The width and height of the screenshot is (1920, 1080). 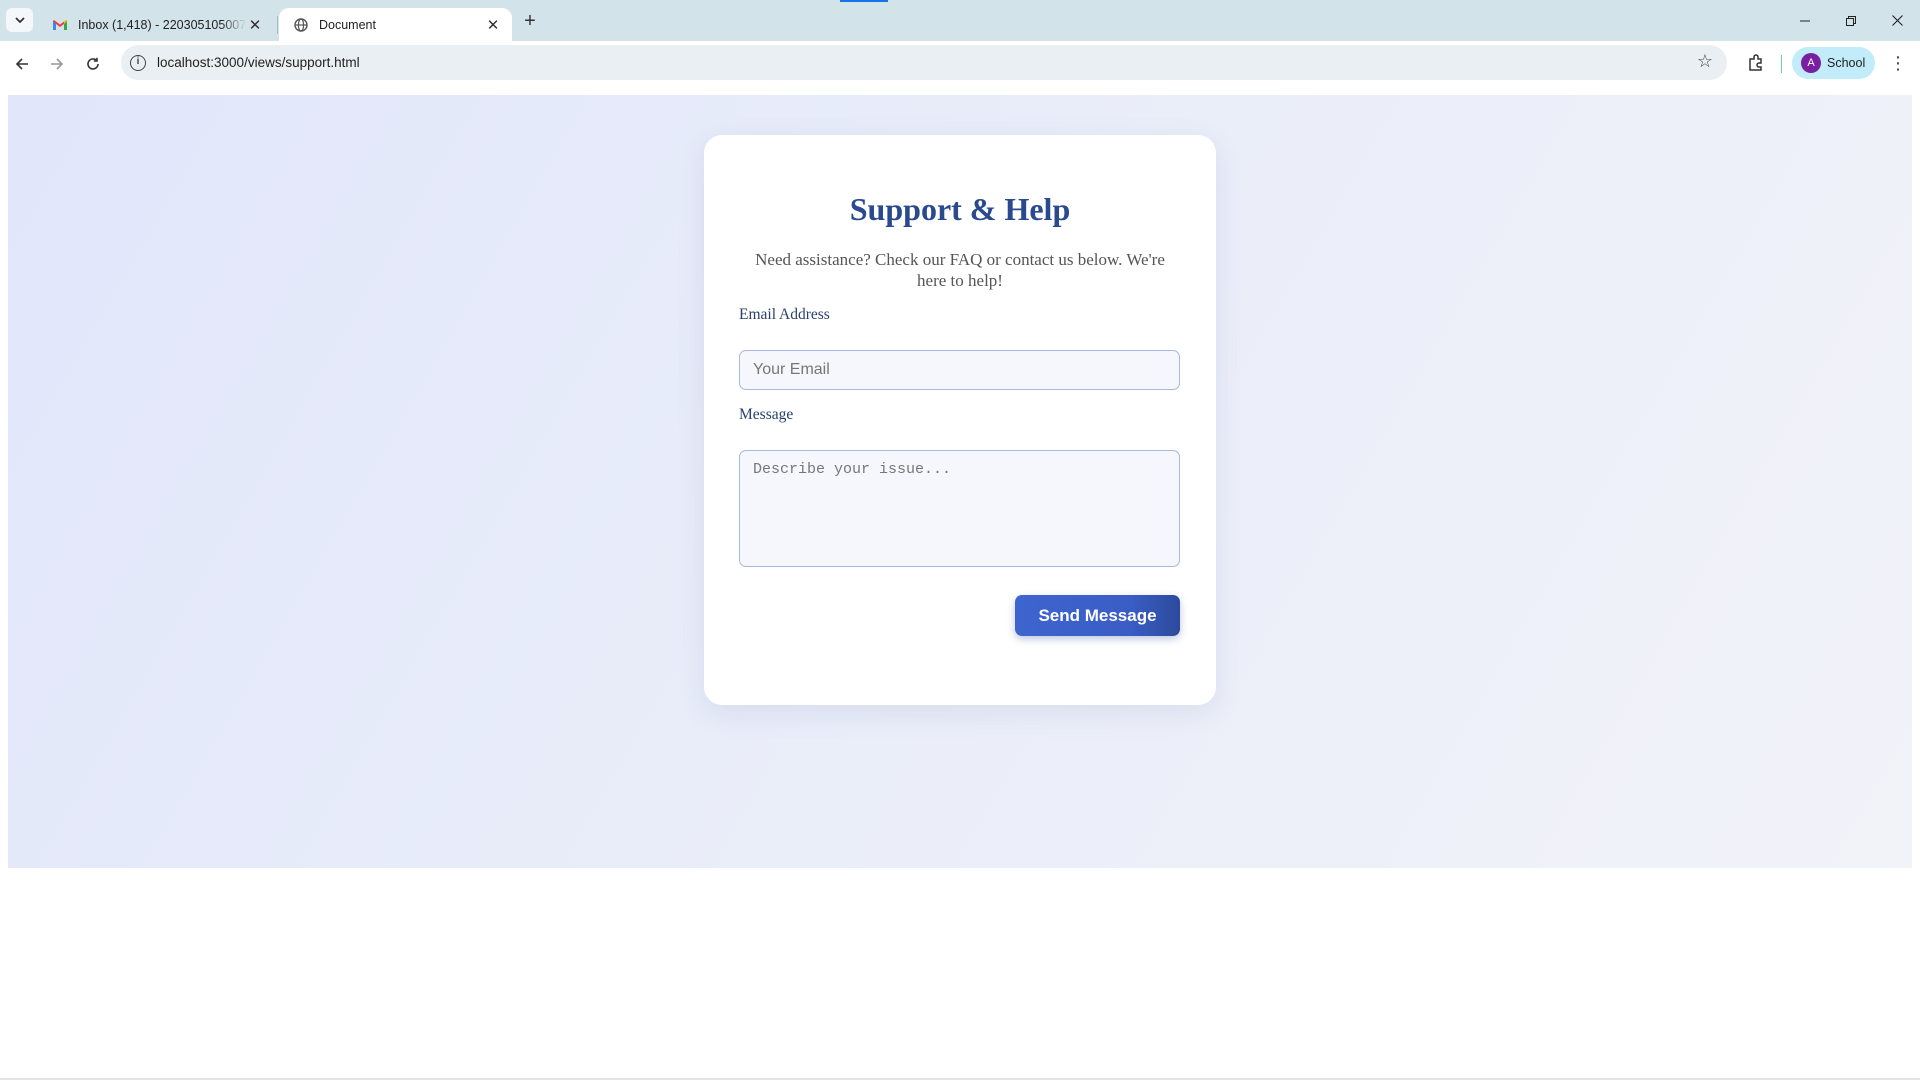 I want to click on reload-button, so click(x=93, y=64).